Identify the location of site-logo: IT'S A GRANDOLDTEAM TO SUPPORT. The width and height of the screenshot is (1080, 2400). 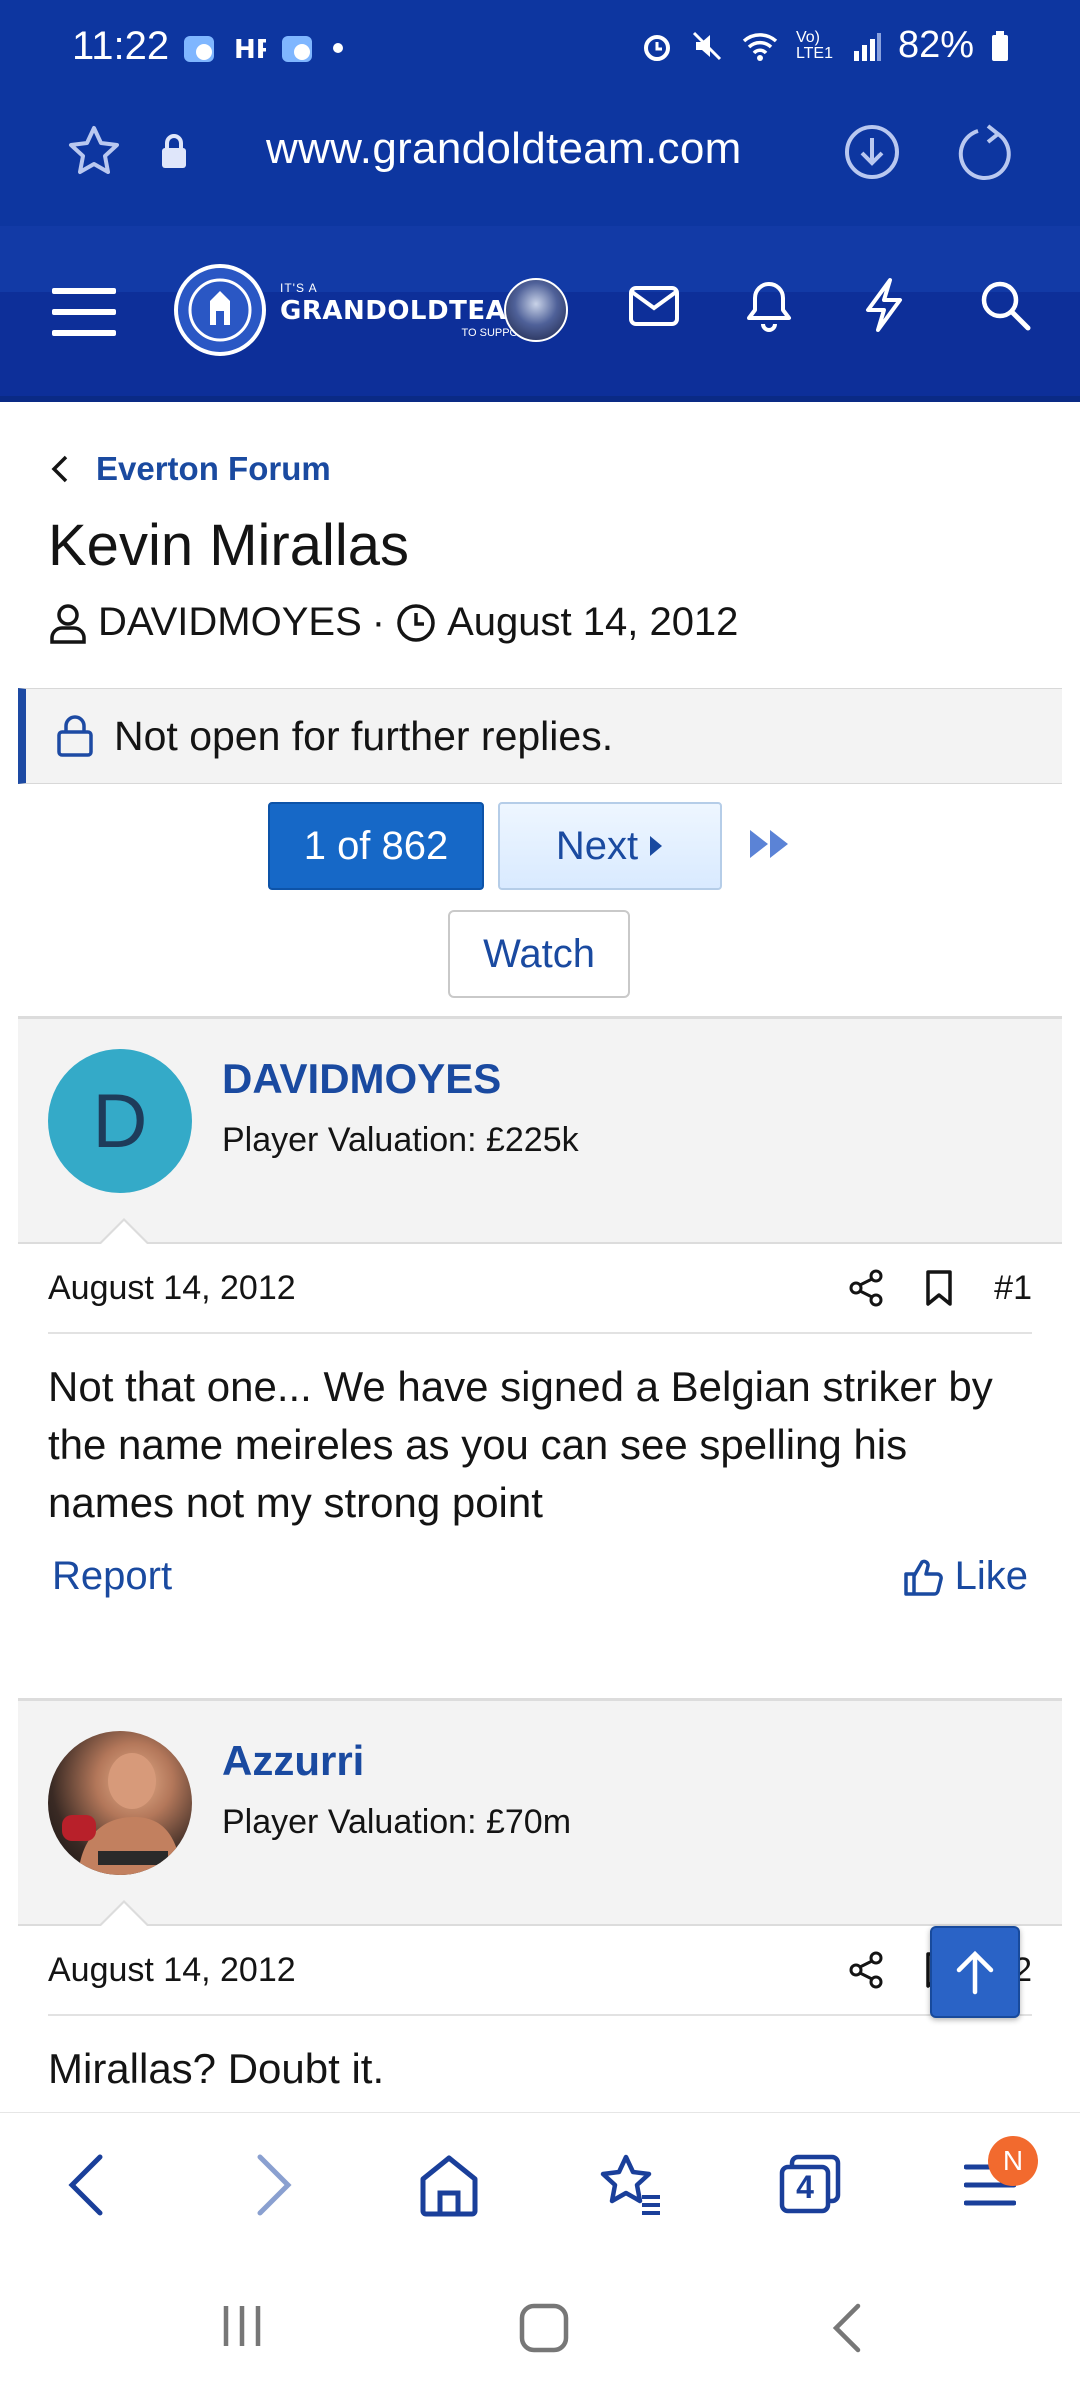
(353, 310).